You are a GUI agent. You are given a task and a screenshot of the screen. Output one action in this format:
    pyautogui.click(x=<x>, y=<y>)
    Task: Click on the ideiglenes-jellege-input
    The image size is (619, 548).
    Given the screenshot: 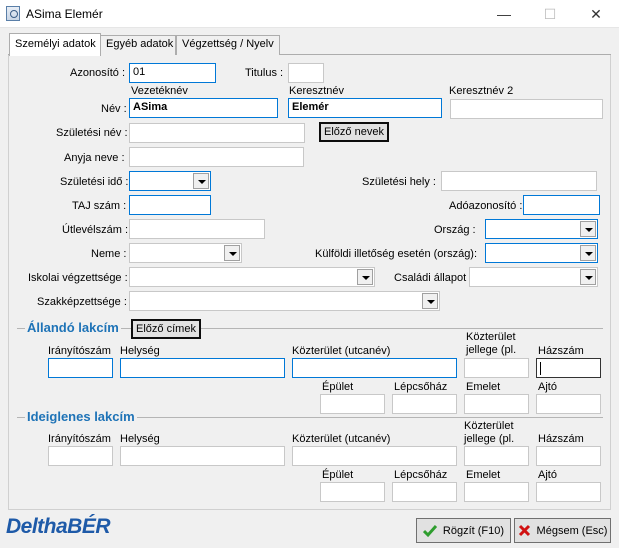 What is the action you would take?
    pyautogui.click(x=496, y=456)
    